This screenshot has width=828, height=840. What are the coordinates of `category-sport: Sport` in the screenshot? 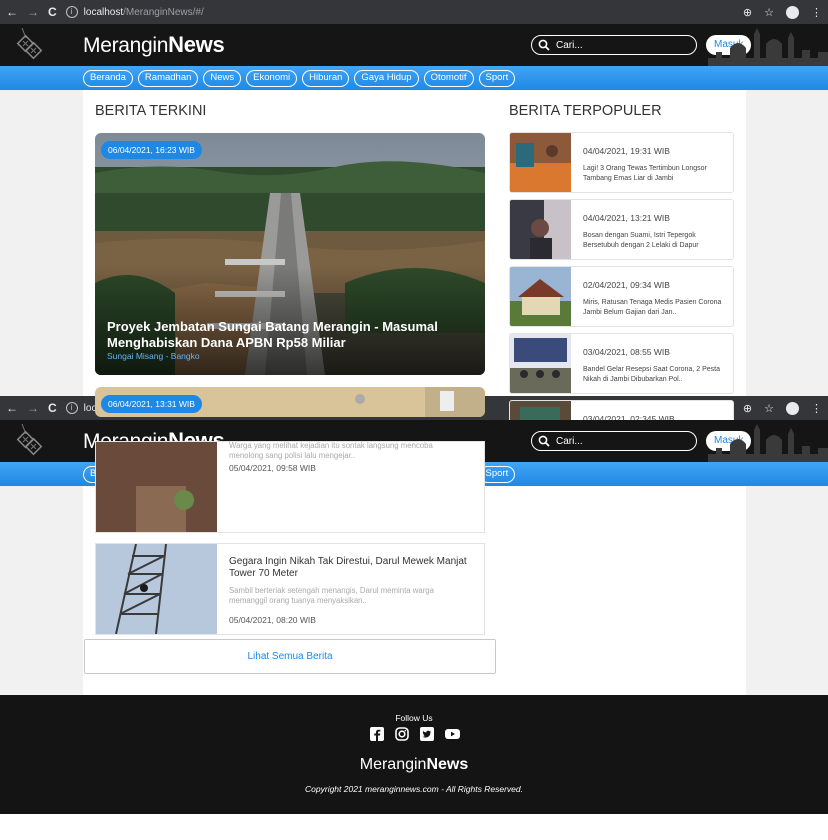 It's located at (497, 78).